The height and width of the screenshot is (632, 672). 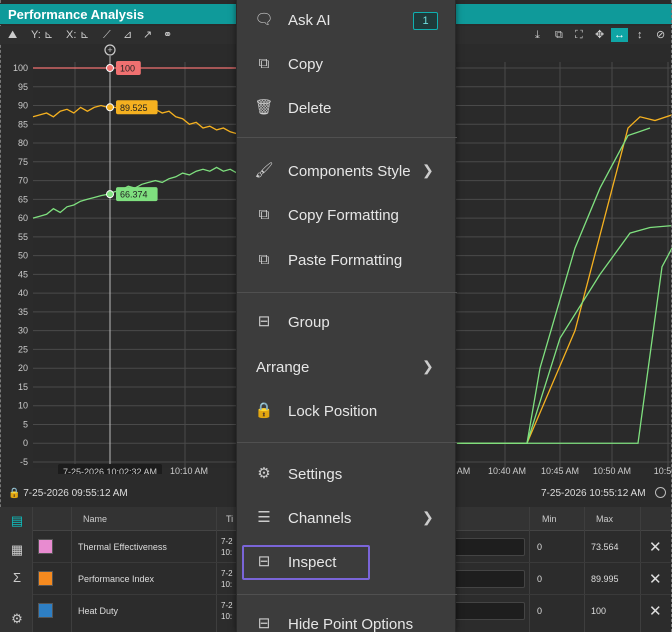 I want to click on header-time: Ti, so click(x=229, y=519).